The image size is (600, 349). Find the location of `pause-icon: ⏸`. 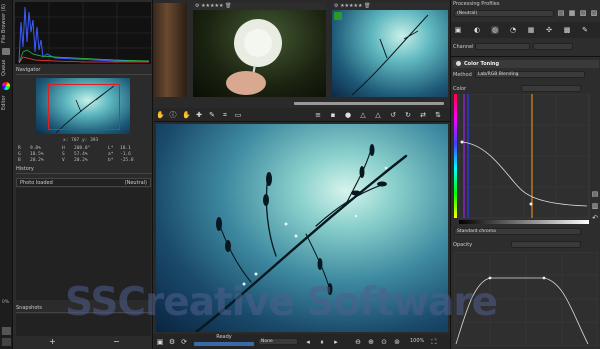

pause-icon: ⏸ is located at coordinates (322, 342).